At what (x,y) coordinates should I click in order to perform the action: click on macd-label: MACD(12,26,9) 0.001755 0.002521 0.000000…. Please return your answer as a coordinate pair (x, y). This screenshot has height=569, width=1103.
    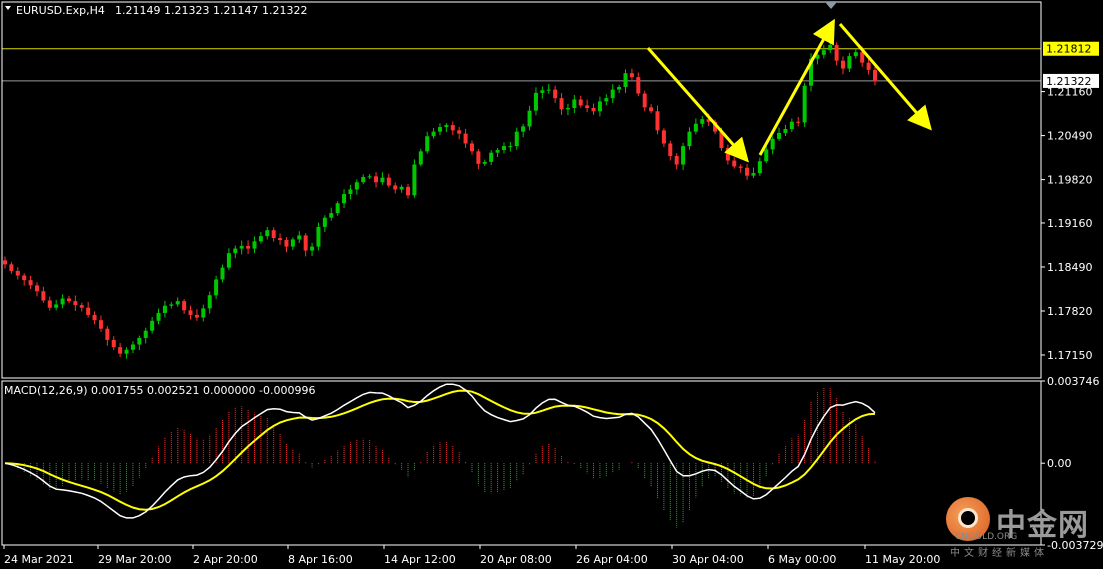
    Looking at the image, I should click on (159, 390).